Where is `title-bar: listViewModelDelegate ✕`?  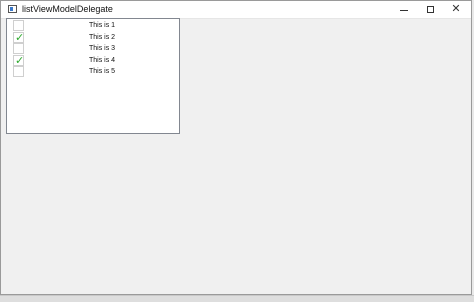 title-bar: listViewModelDelegate ✕ is located at coordinates (236, 10).